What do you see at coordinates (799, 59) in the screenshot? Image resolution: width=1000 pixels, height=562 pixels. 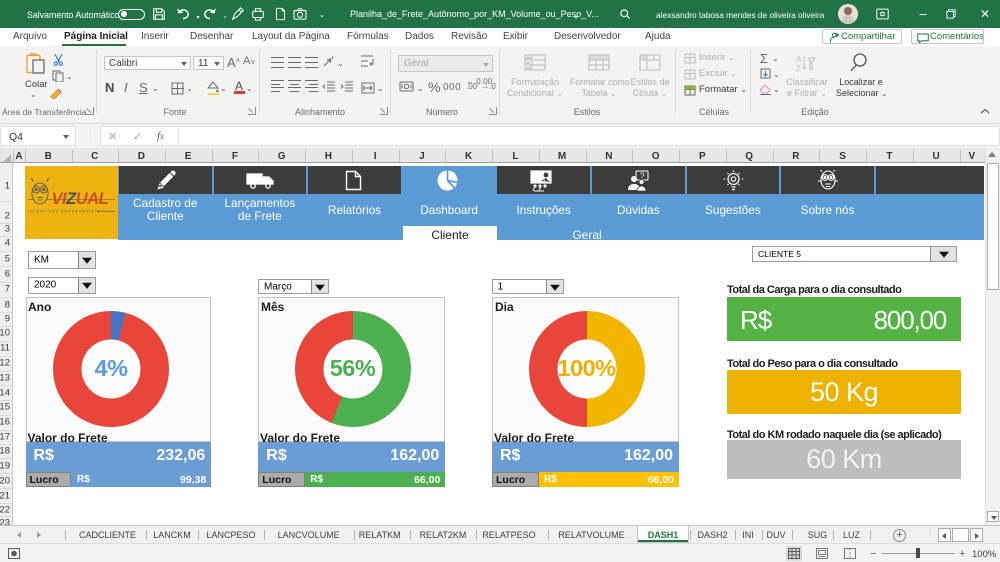 I see `svg-text: A` at bounding box center [799, 59].